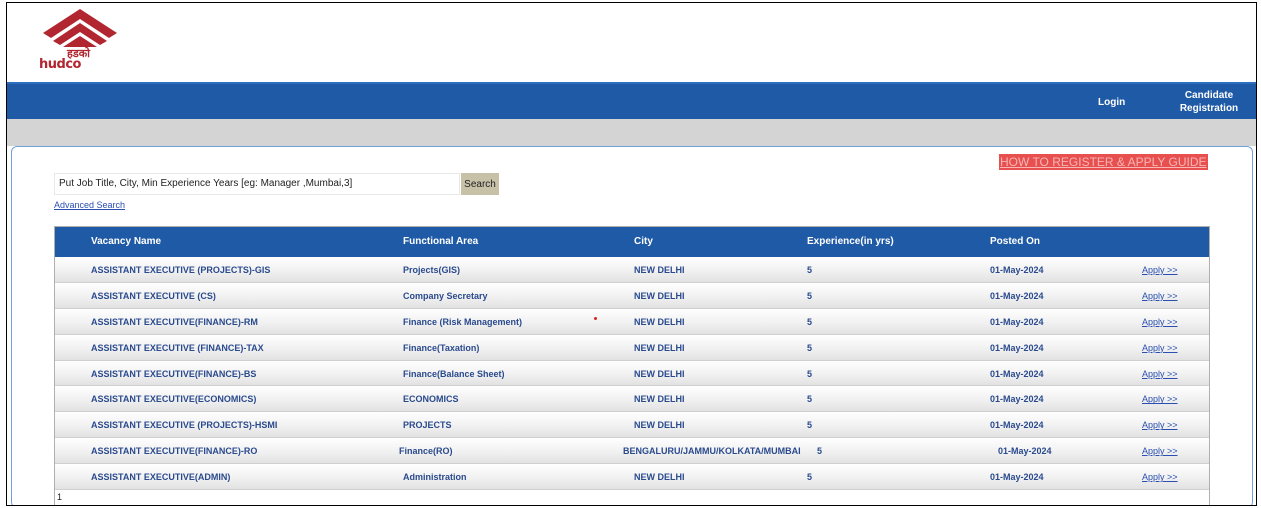 This screenshot has height=508, width=1261. What do you see at coordinates (60, 64) in the screenshot?
I see `logo-wordmark: hudco` at bounding box center [60, 64].